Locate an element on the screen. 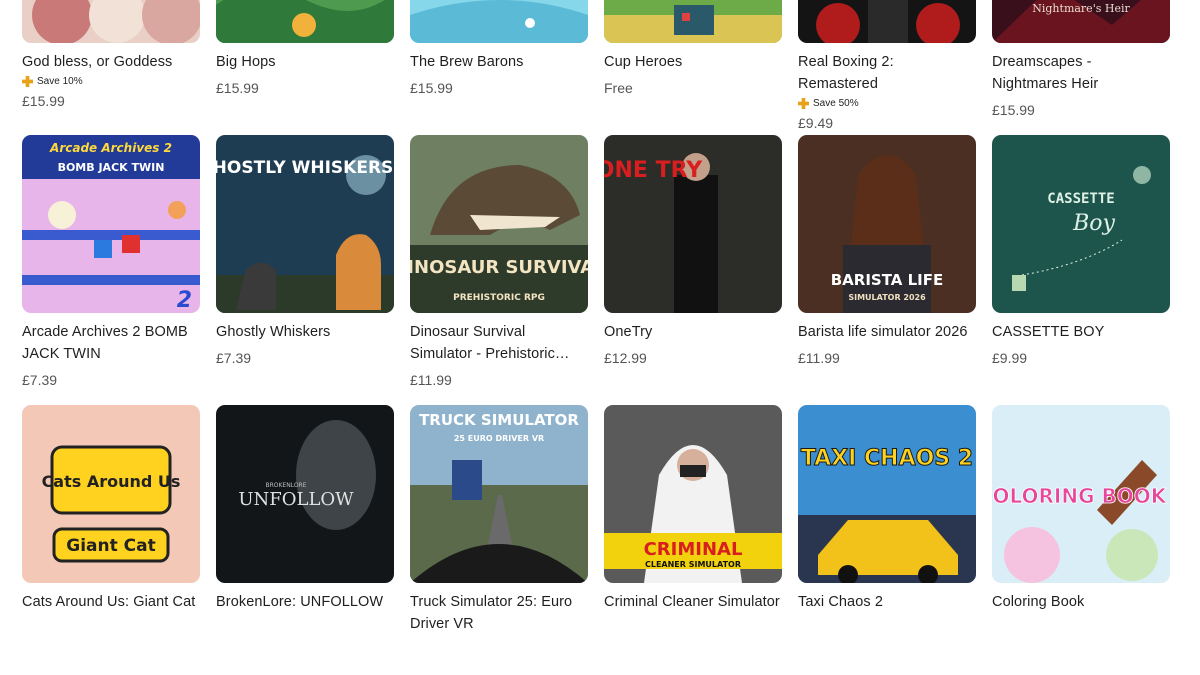 The image size is (1200, 675). art-title-text: GHOSTLY WHISKERS is located at coordinates (304, 168).